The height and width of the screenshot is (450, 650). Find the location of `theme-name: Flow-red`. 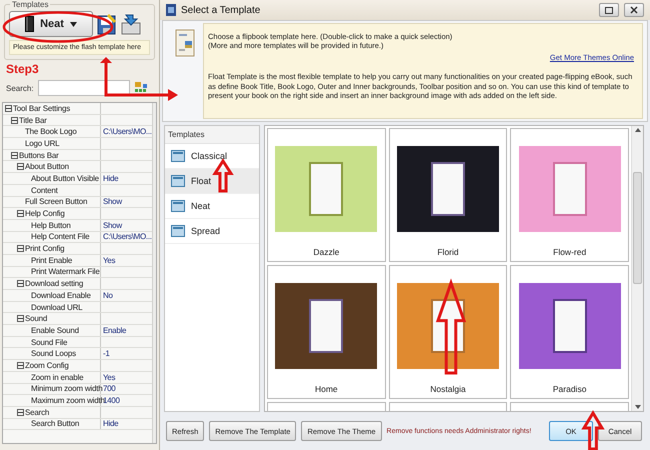

theme-name: Flow-red is located at coordinates (569, 252).